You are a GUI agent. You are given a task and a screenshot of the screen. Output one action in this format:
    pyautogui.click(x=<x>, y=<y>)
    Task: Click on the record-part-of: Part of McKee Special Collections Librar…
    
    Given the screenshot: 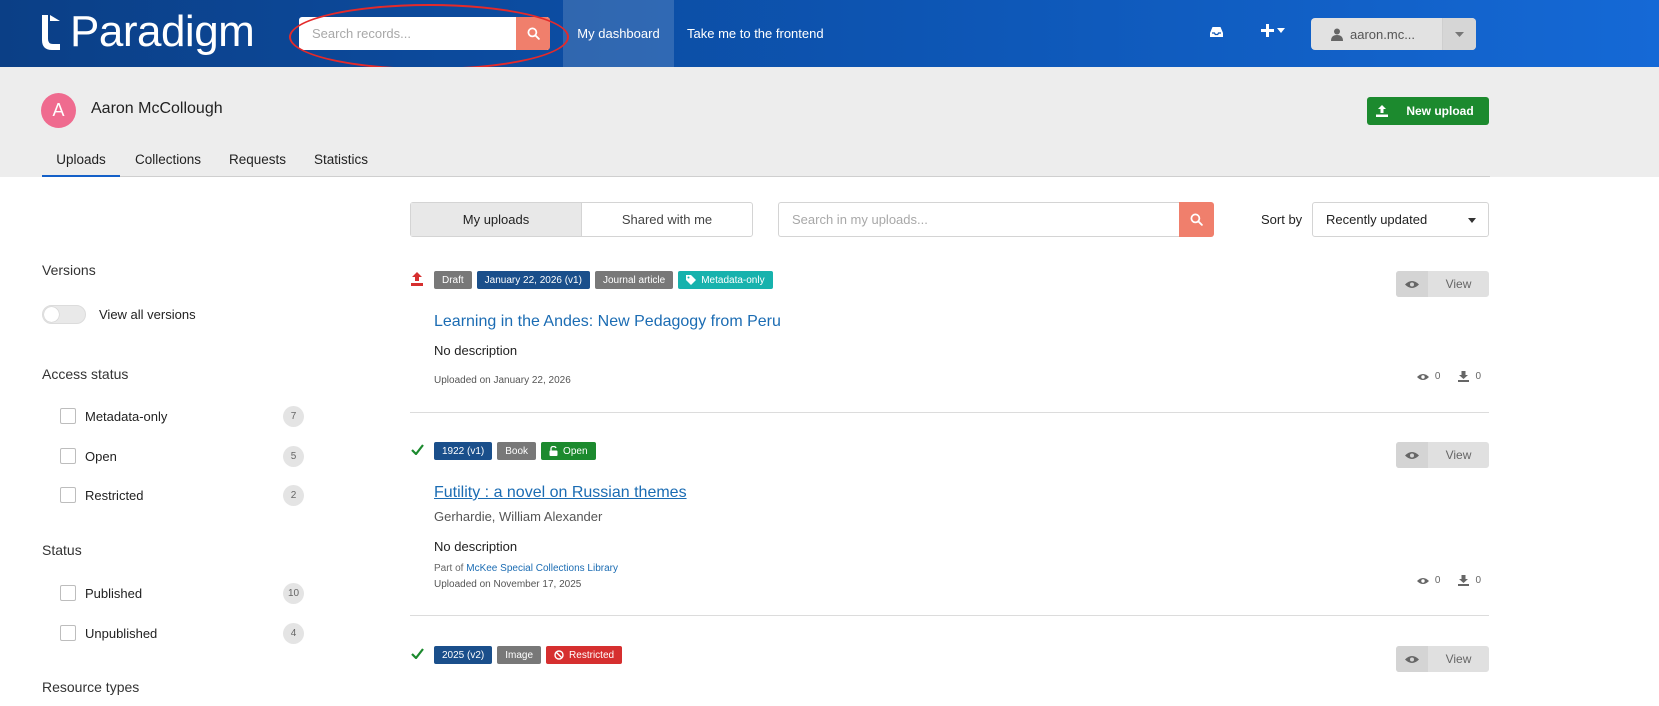 What is the action you would take?
    pyautogui.click(x=526, y=568)
    